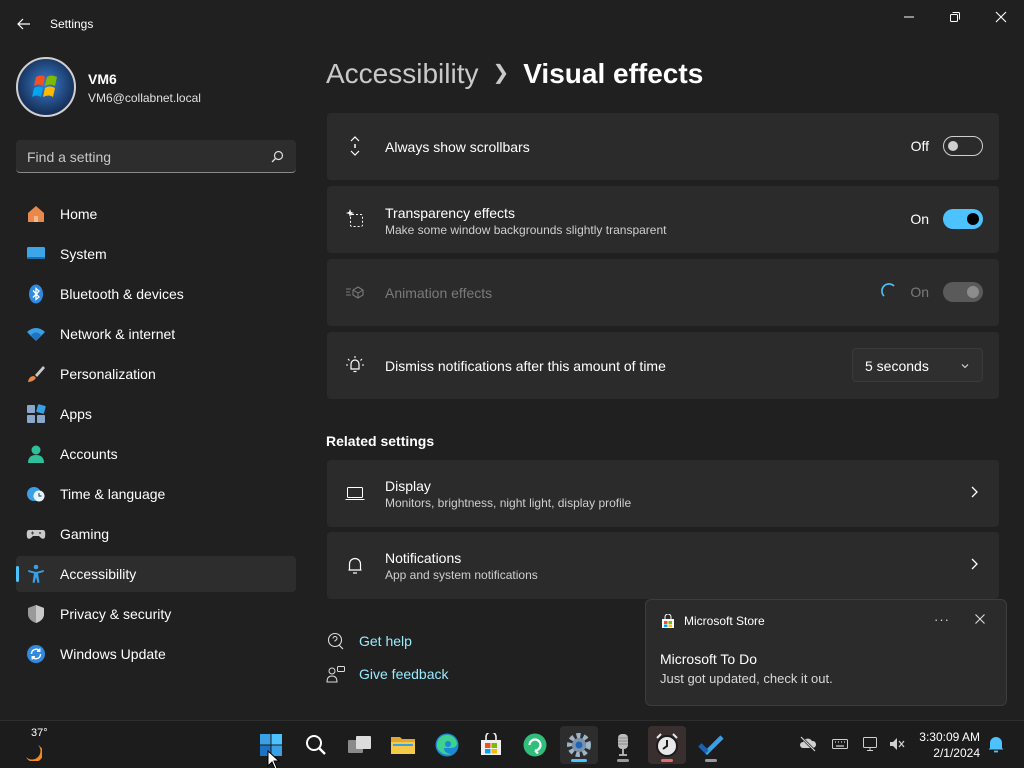  Describe the element at coordinates (450, 213) in the screenshot. I see `setting-title: Transparency effects` at that location.